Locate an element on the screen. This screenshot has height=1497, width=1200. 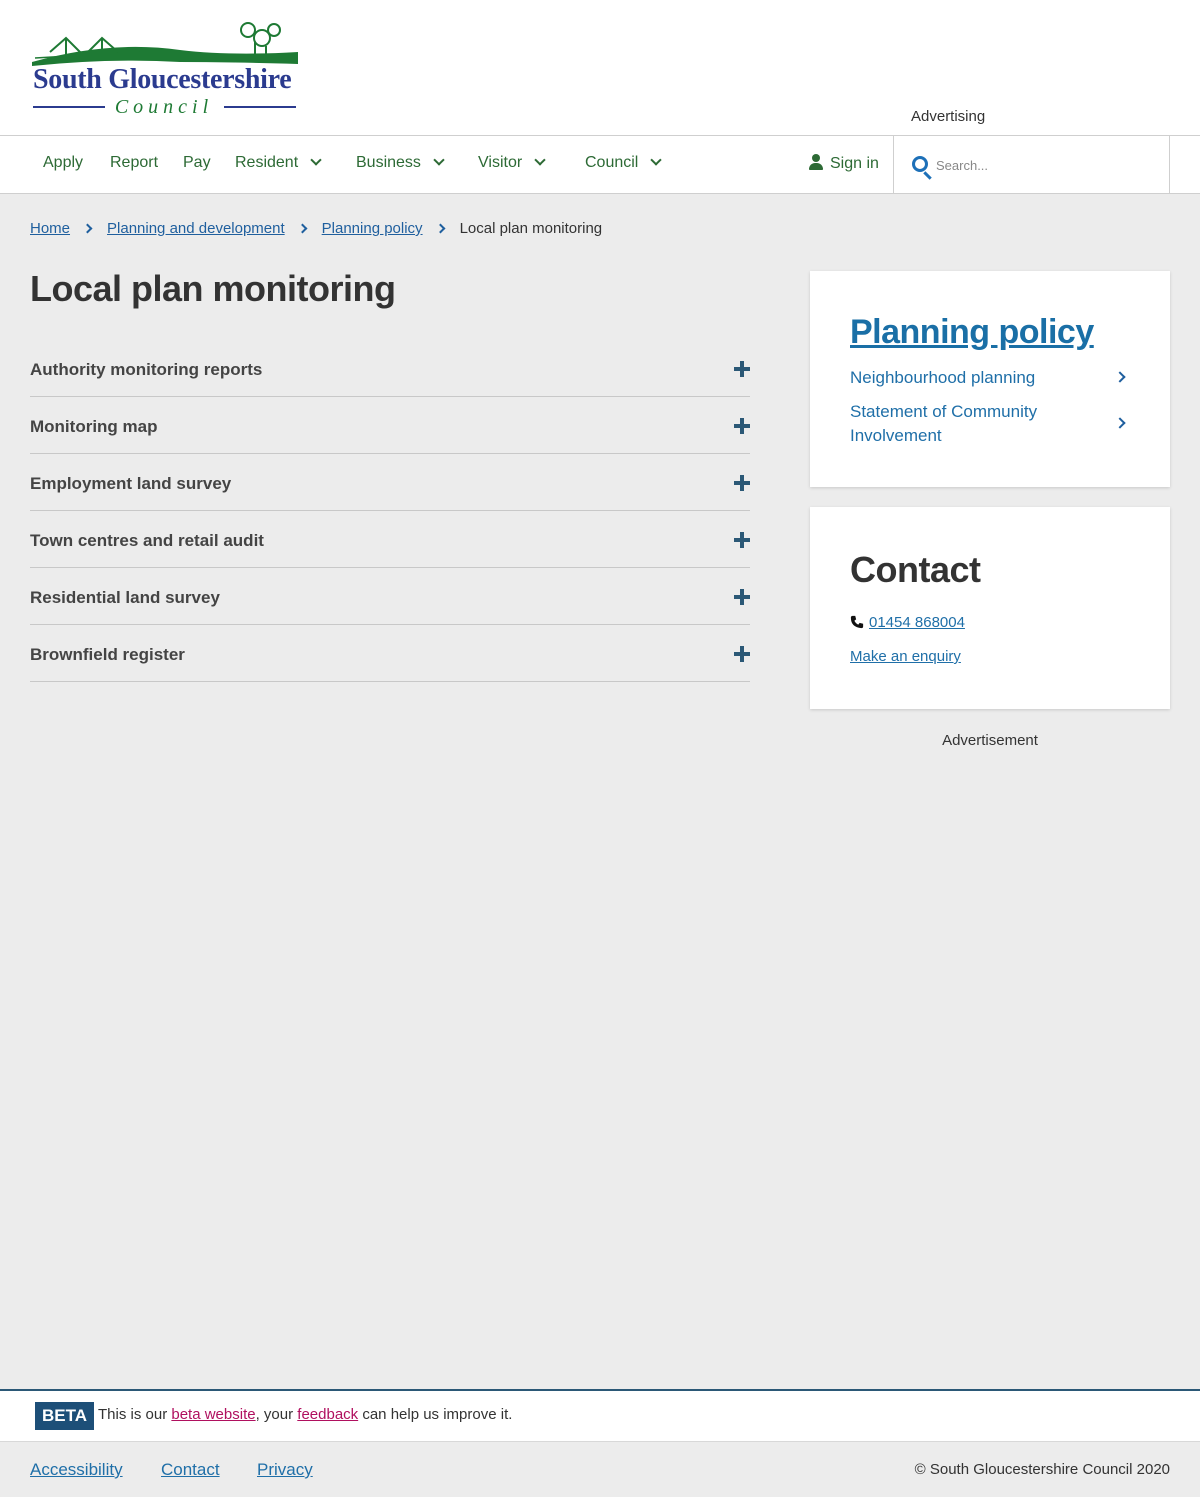
phone-link: 01454 868004 is located at coordinates (917, 622).